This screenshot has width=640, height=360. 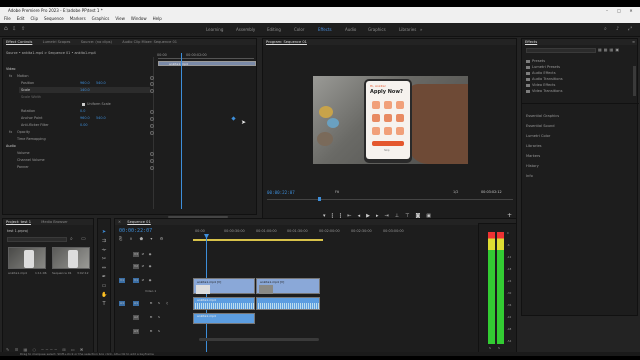 What do you see at coordinates (542, 116) in the screenshot?
I see `panel-essential-graphics: Essential Graphics` at bounding box center [542, 116].